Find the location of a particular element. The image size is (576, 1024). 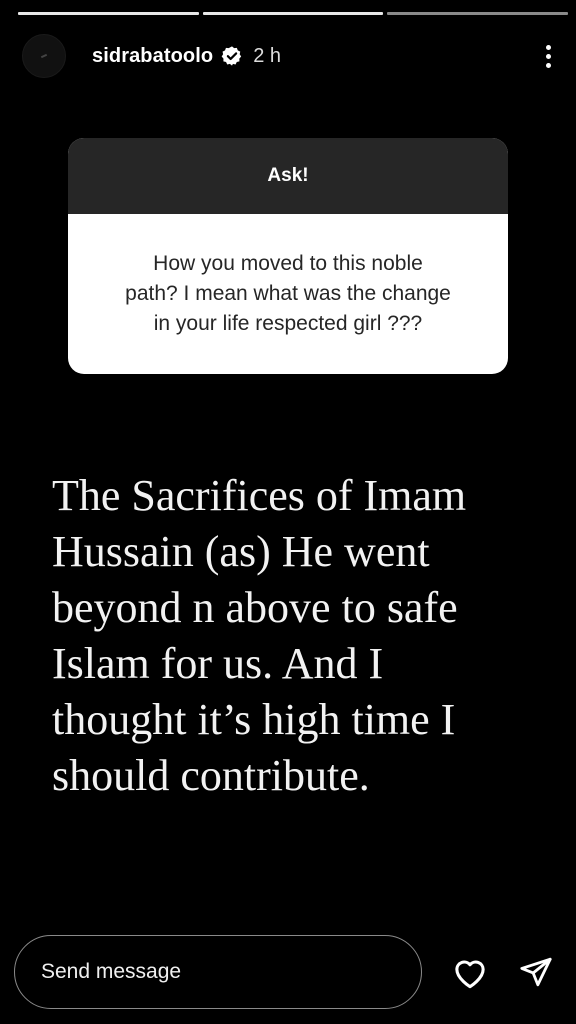

caption-line: thought it’s high time I is located at coordinates (254, 719).